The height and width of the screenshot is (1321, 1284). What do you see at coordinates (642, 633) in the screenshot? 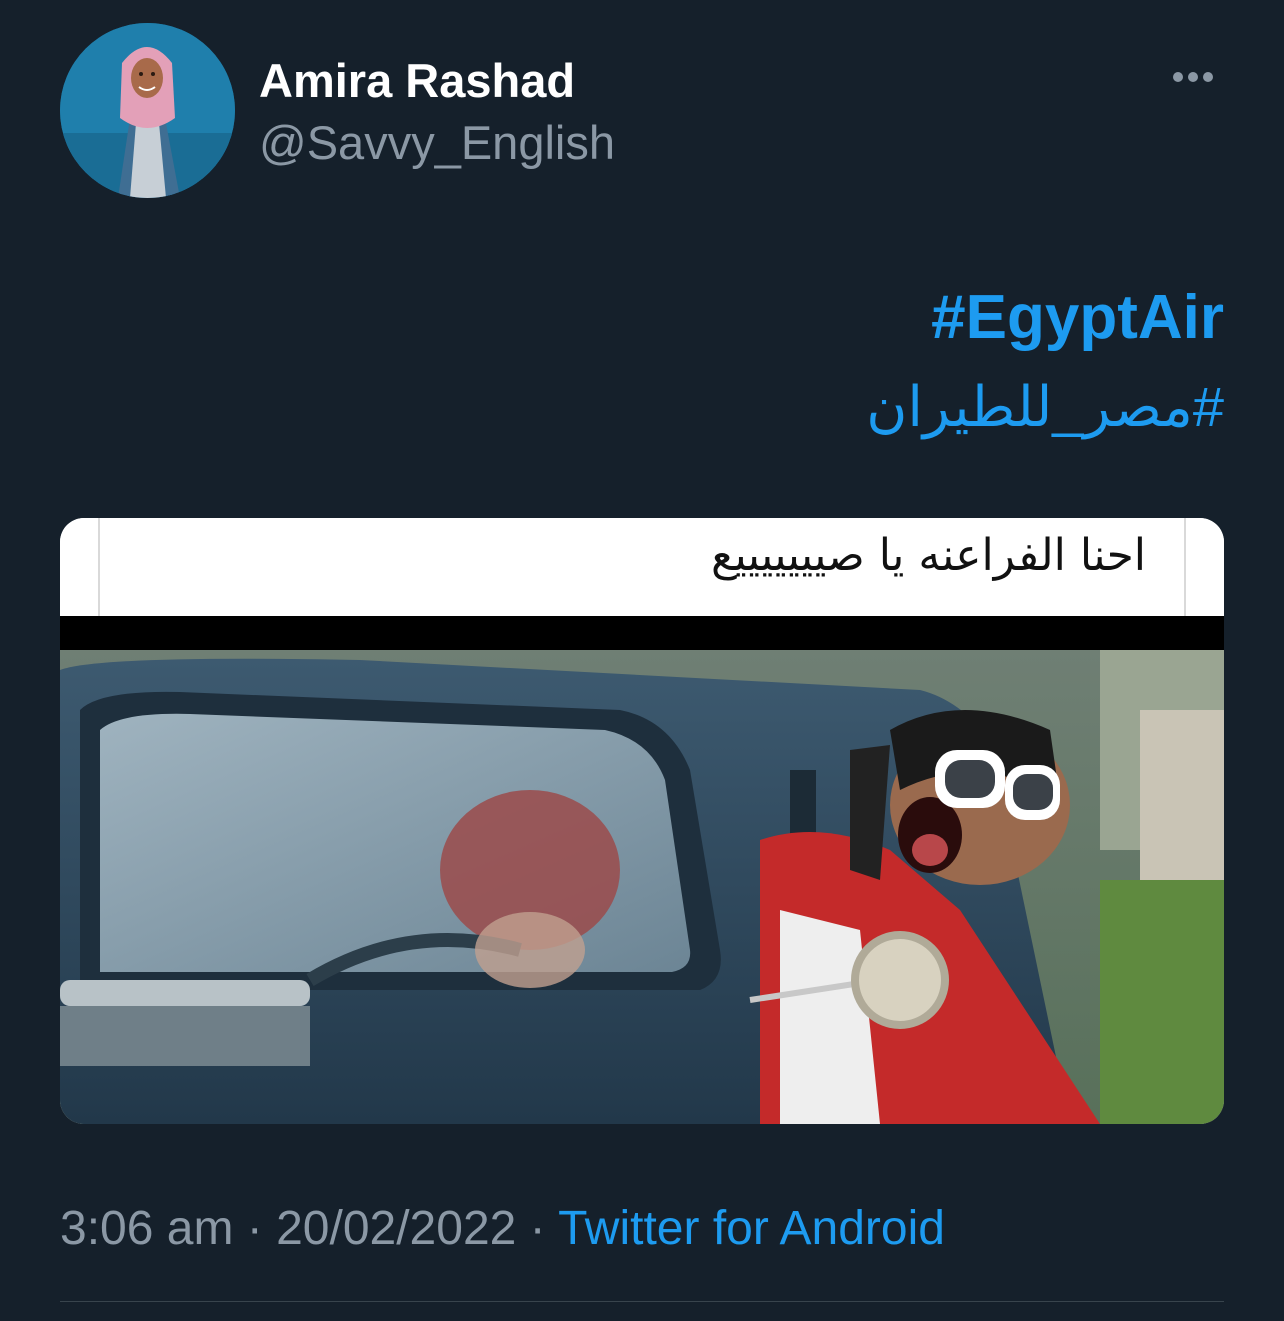
I see `media-black-bar` at bounding box center [642, 633].